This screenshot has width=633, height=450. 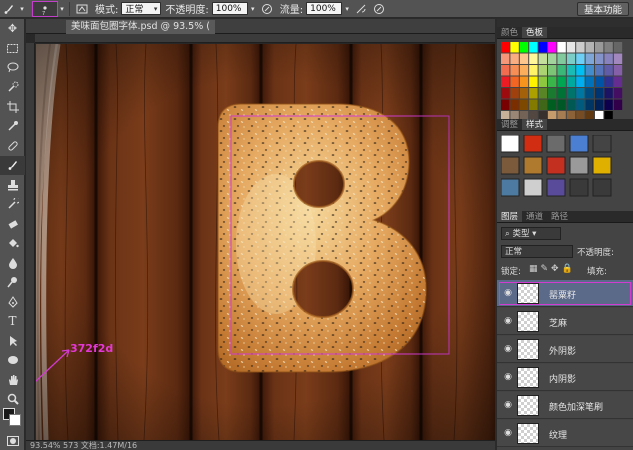 I want to click on clone-stamp-tool-icon, so click(x=12, y=185).